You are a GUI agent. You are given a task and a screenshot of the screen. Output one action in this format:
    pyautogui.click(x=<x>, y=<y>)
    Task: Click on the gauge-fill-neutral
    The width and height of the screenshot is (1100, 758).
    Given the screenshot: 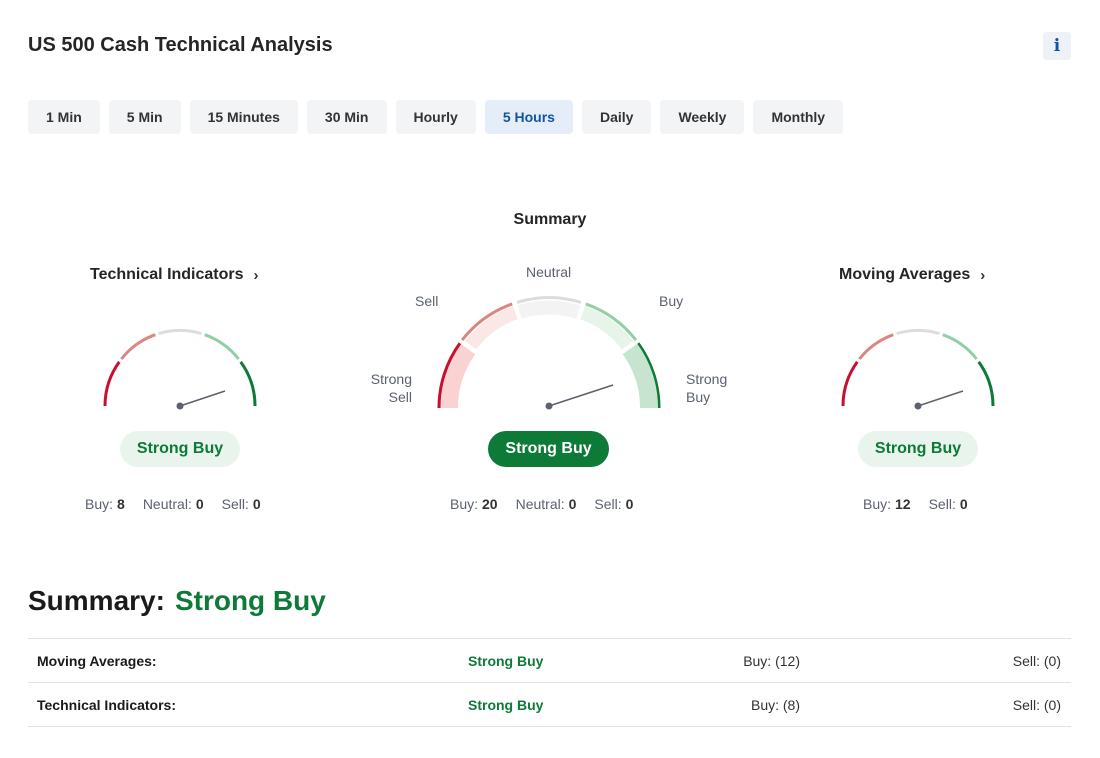 What is the action you would take?
    pyautogui.click(x=549, y=309)
    